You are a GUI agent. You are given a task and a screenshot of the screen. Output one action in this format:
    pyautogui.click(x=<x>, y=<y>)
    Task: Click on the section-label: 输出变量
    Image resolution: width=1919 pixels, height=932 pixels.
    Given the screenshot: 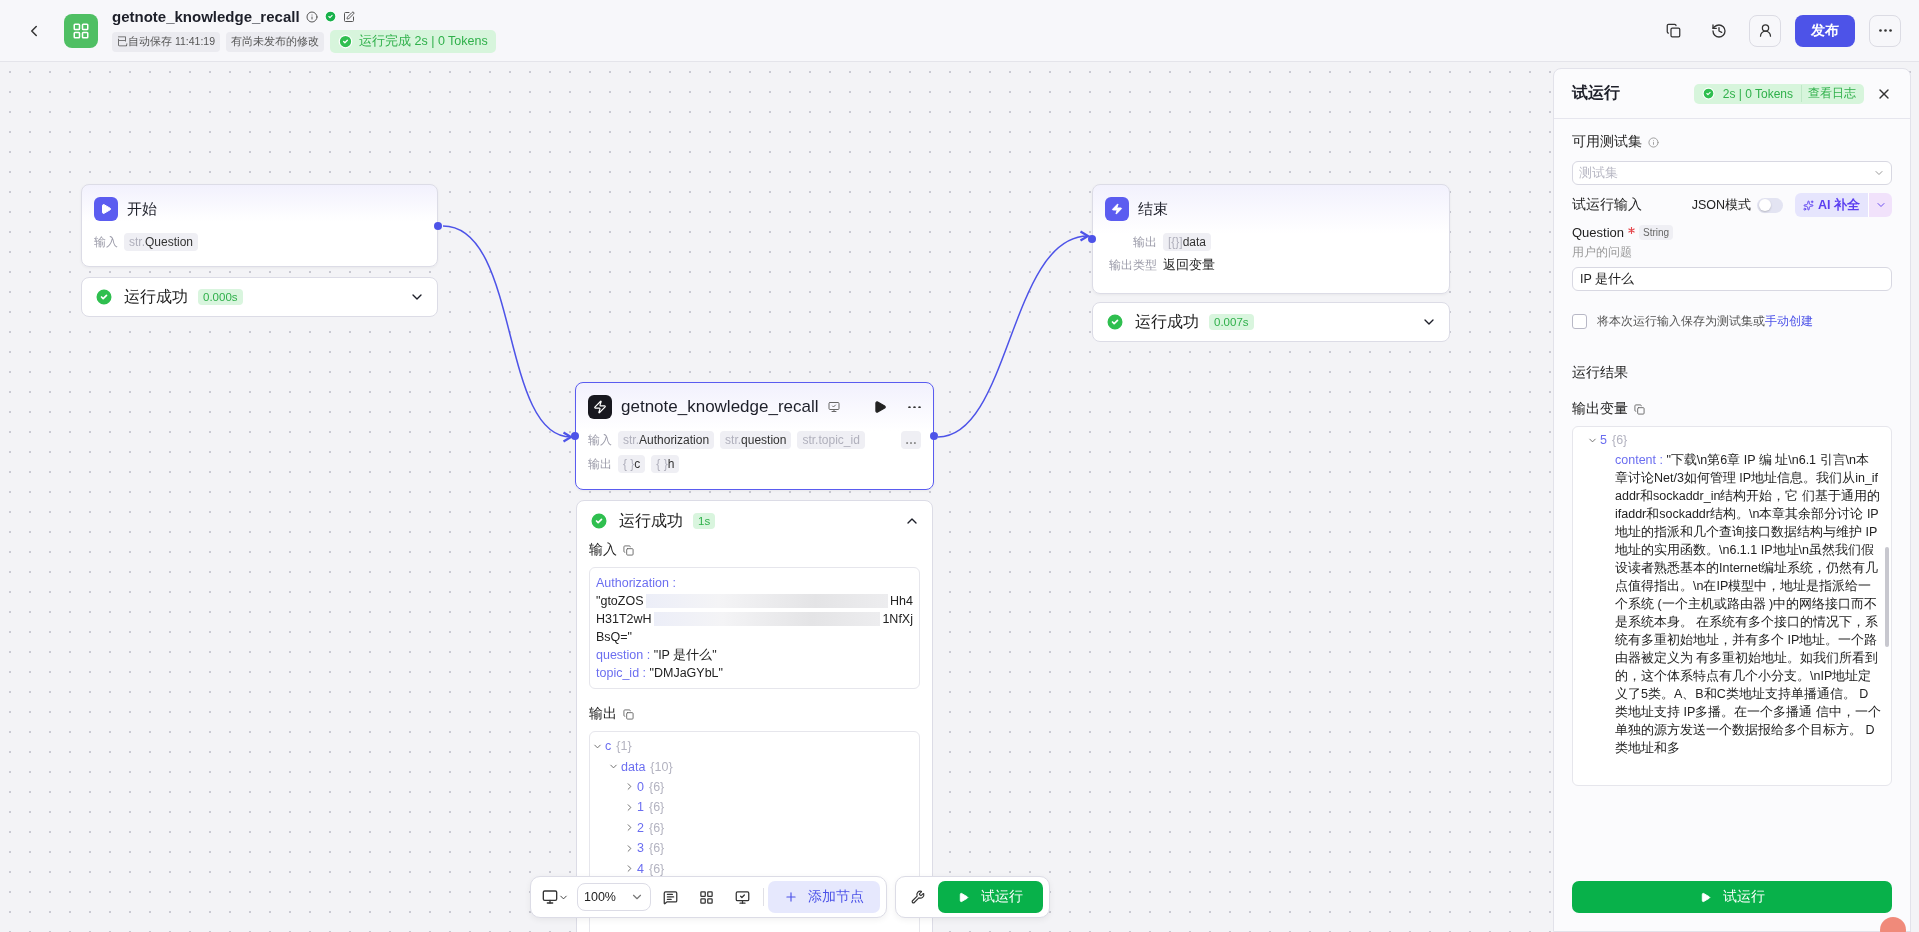 What is the action you would take?
    pyautogui.click(x=1600, y=409)
    